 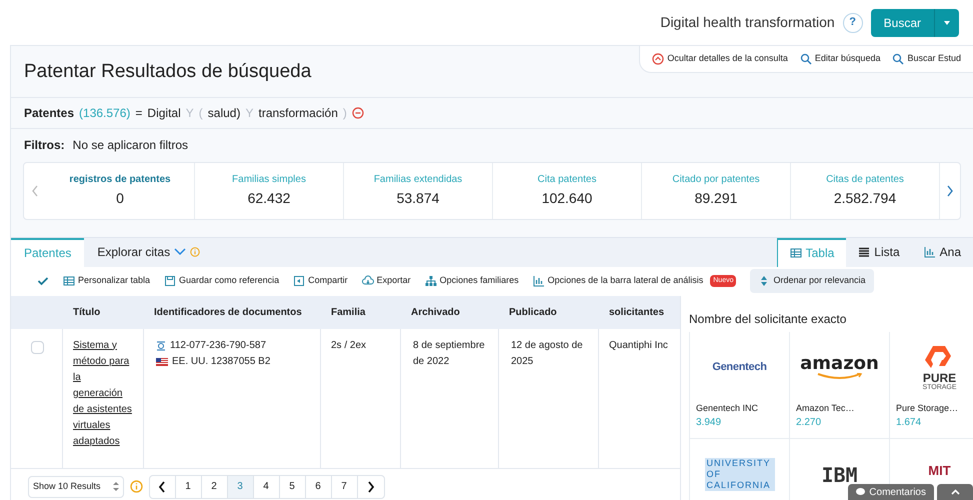 I want to click on stat-label: Familias extendidas, so click(x=418, y=180).